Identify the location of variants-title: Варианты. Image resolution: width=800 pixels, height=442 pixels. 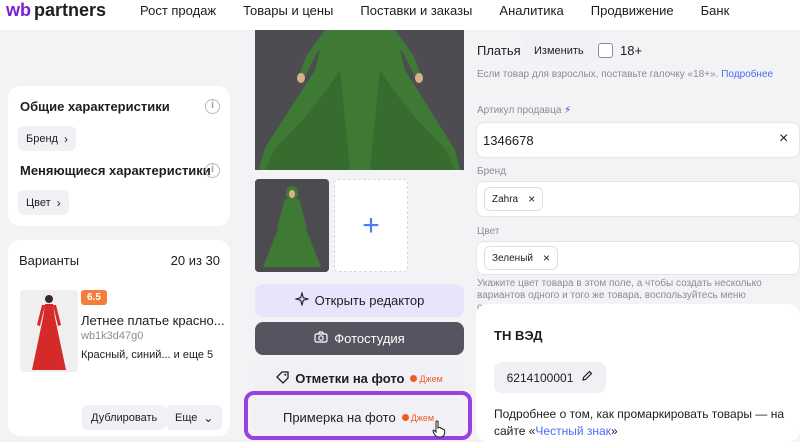
(49, 260).